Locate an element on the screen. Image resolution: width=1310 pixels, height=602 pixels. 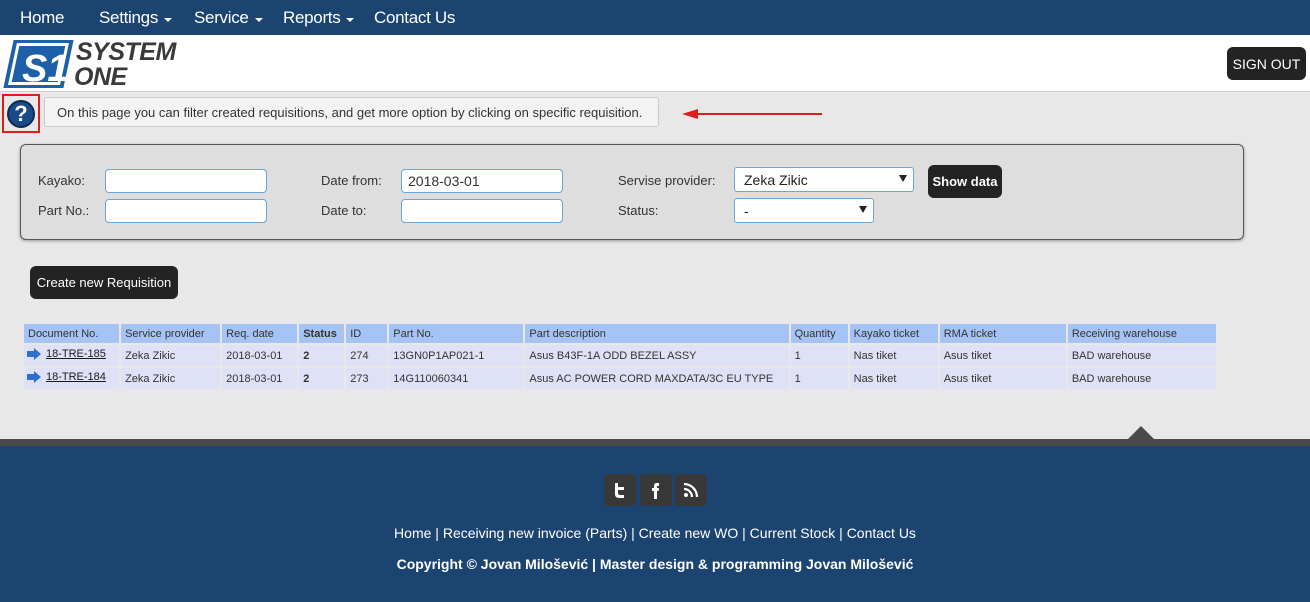
column-header: Service provider is located at coordinates (171, 333).